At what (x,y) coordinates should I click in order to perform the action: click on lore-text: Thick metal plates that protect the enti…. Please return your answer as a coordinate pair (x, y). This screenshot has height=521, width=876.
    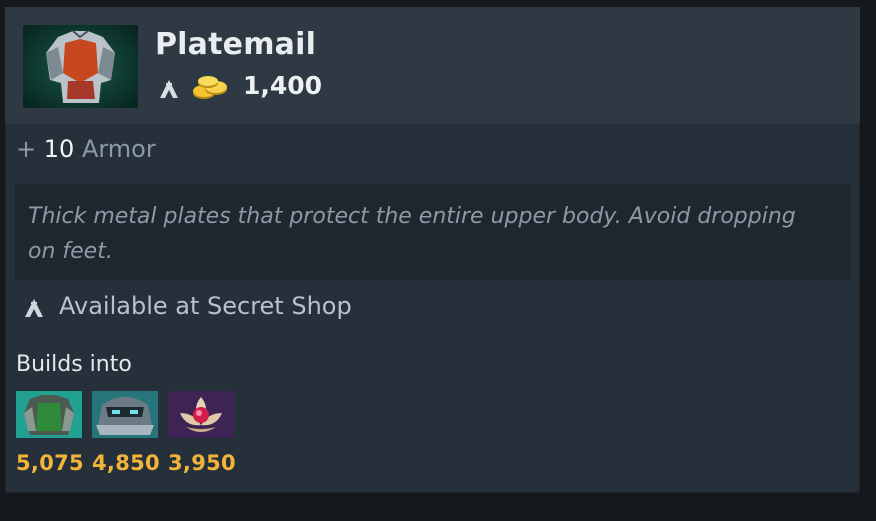
    Looking at the image, I should click on (412, 234).